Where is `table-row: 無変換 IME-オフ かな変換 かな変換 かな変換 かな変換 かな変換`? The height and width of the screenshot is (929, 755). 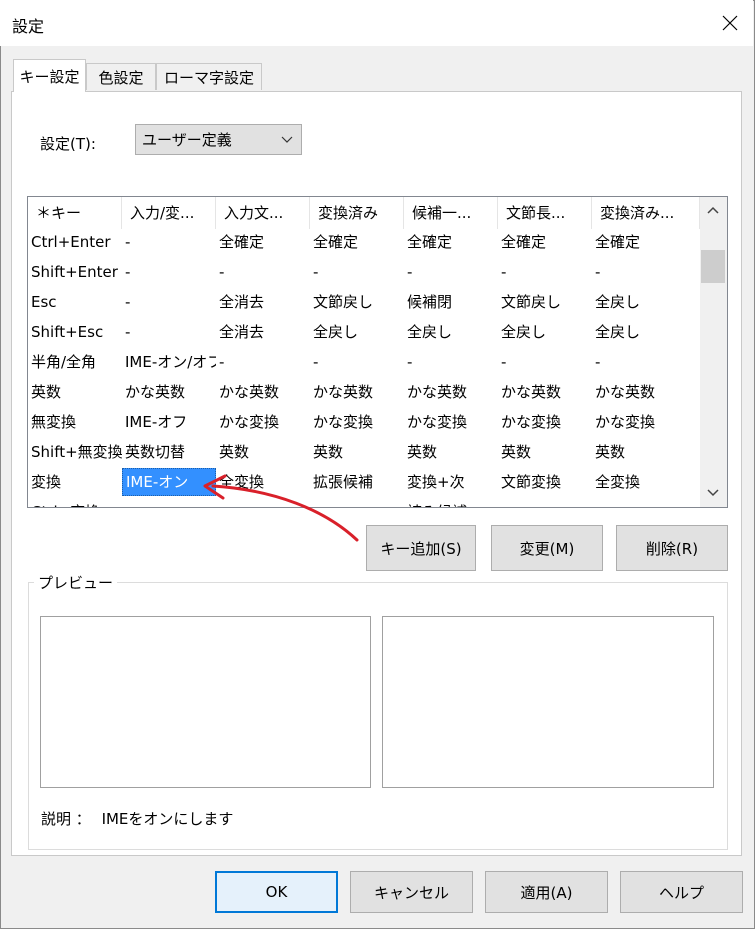
table-row: 無変換 IME-オフ かな変換 かな変換 かな変換 かな変換 かな変換 is located at coordinates (364, 422).